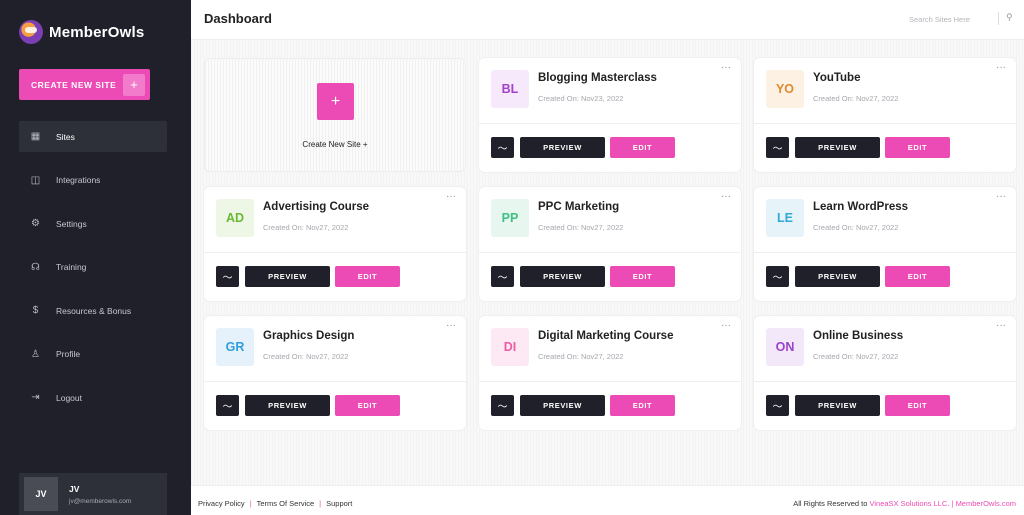  I want to click on sidebar-item-integrations: ◫ Integrations, so click(93, 180).